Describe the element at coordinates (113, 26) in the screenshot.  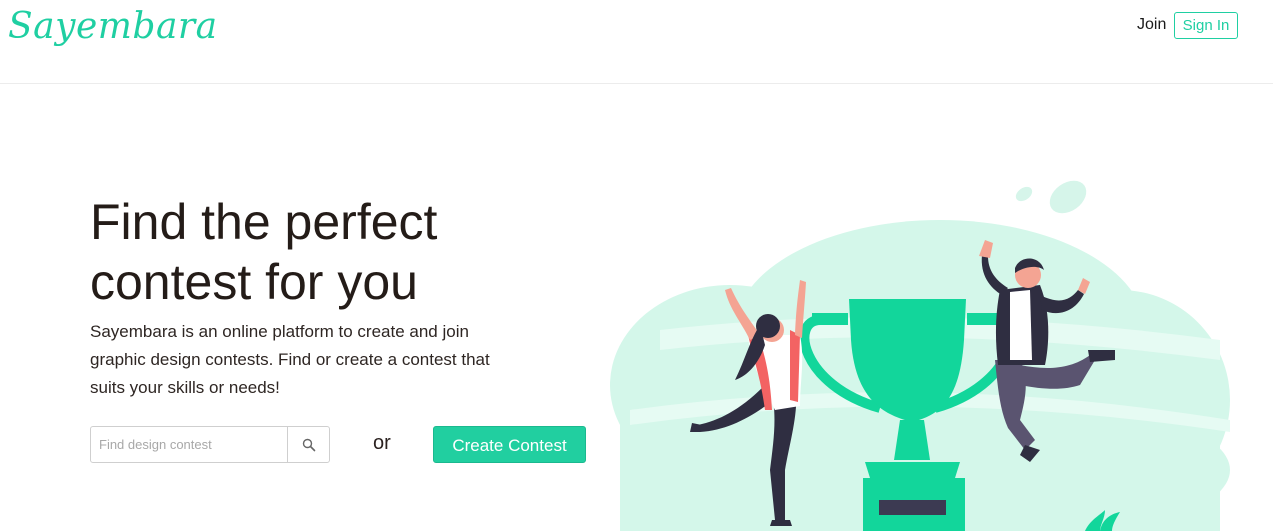
I see `logo: Sayembara` at that location.